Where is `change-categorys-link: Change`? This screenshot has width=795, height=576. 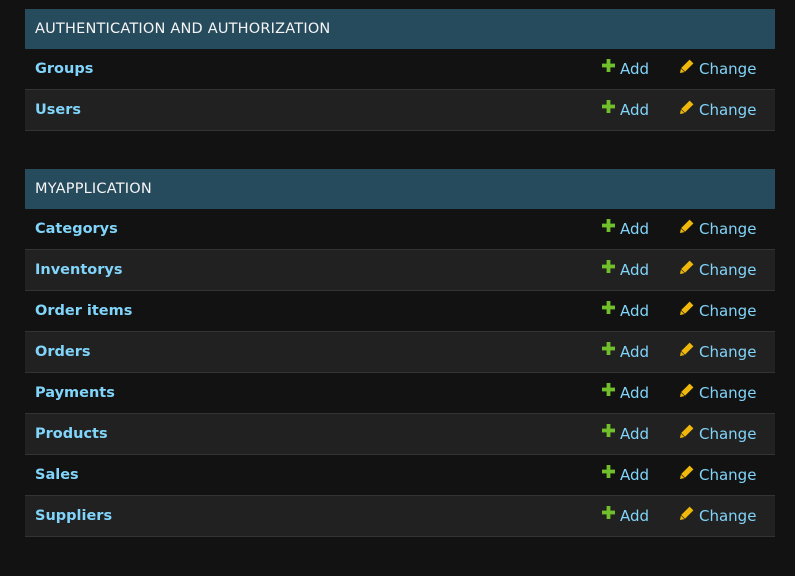
change-categorys-link: Change is located at coordinates (718, 229).